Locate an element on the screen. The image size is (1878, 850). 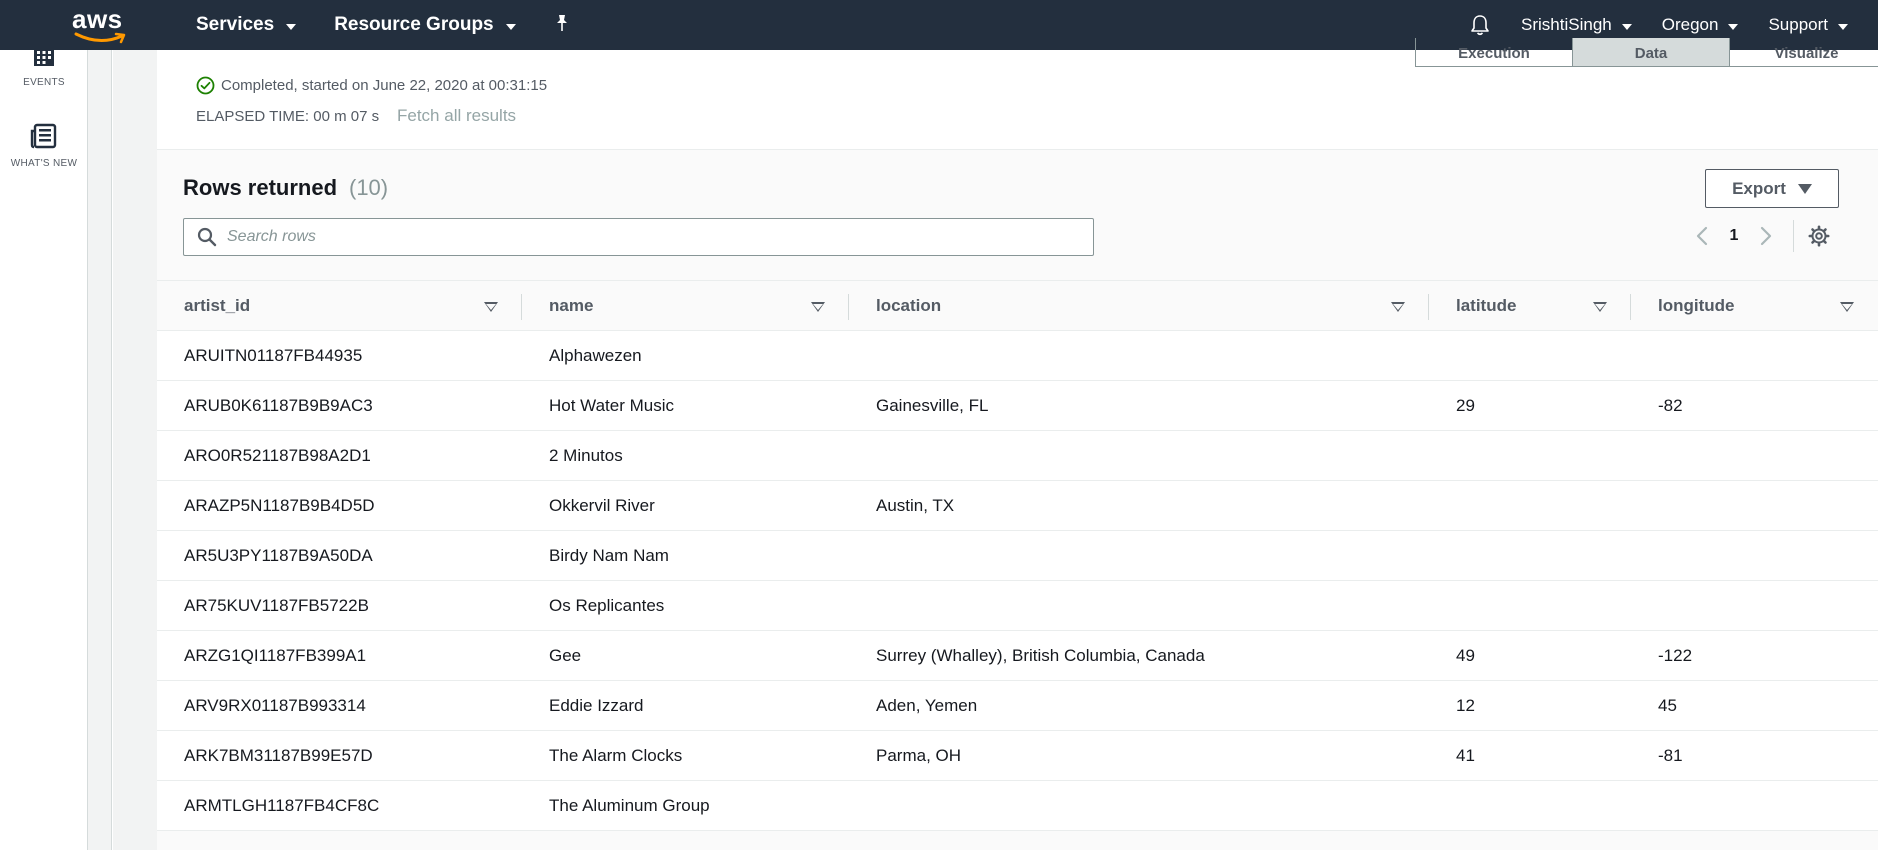
aws-logo: aws is located at coordinates (102, 25).